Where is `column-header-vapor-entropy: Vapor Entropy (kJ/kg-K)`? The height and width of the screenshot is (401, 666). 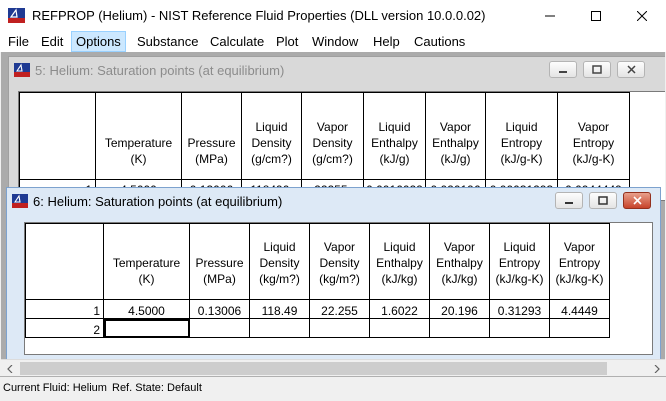
column-header-vapor-entropy: Vapor Entropy (kJ/kg-K) is located at coordinates (579, 261).